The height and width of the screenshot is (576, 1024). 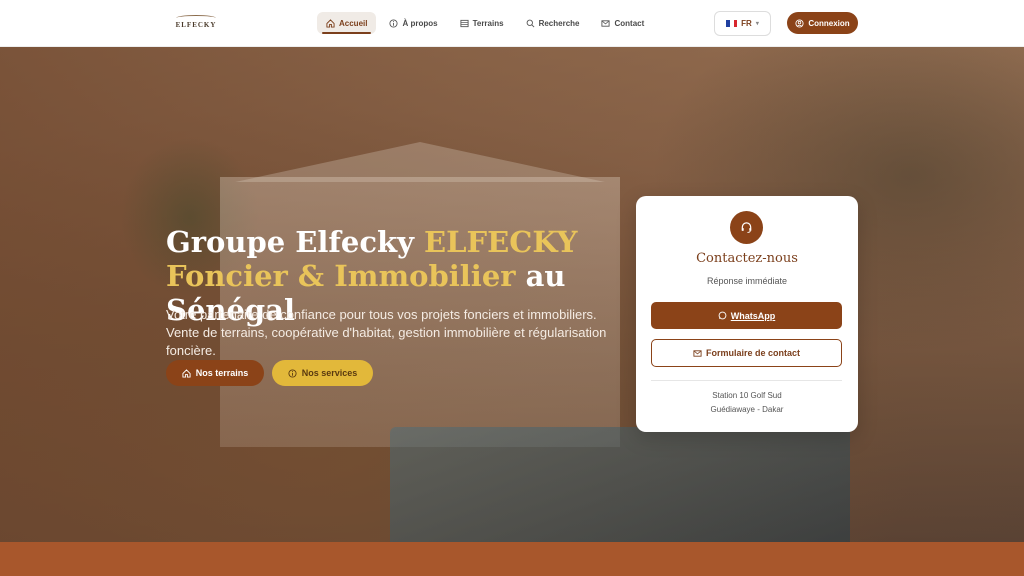 I want to click on contact-form-button: Formulaire de contact, so click(x=746, y=353).